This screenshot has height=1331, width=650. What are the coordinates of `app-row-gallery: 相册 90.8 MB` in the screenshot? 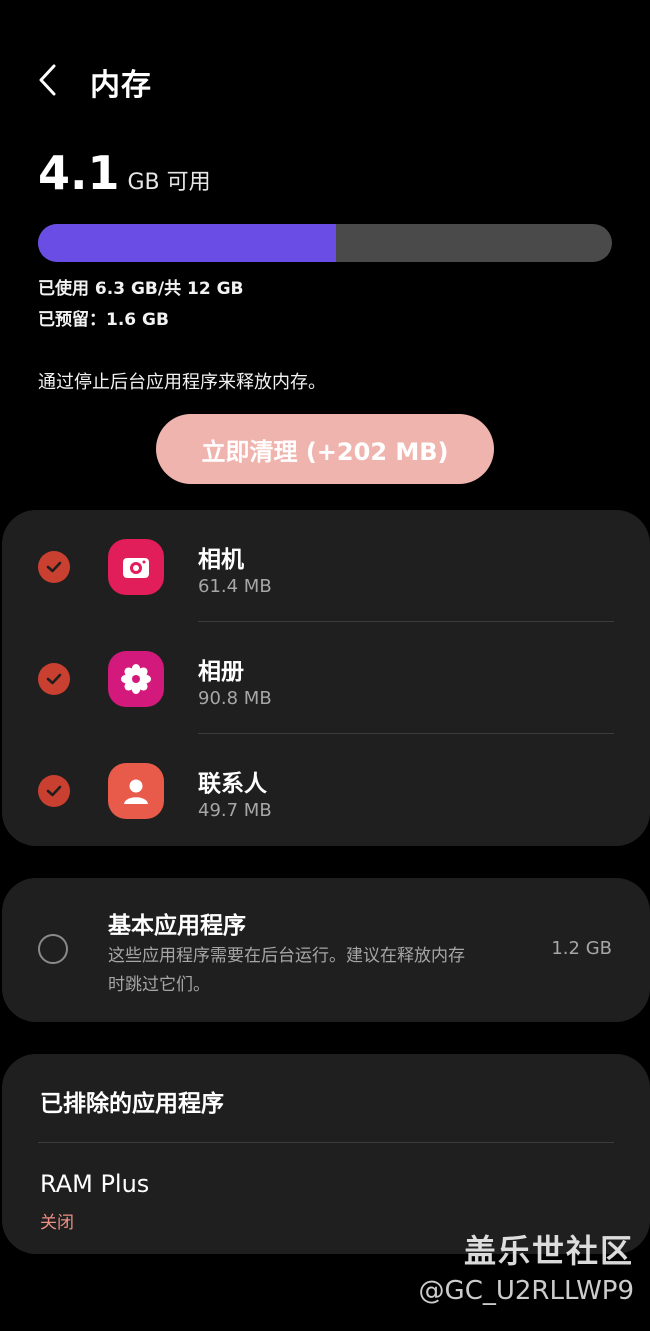 It's located at (326, 678).